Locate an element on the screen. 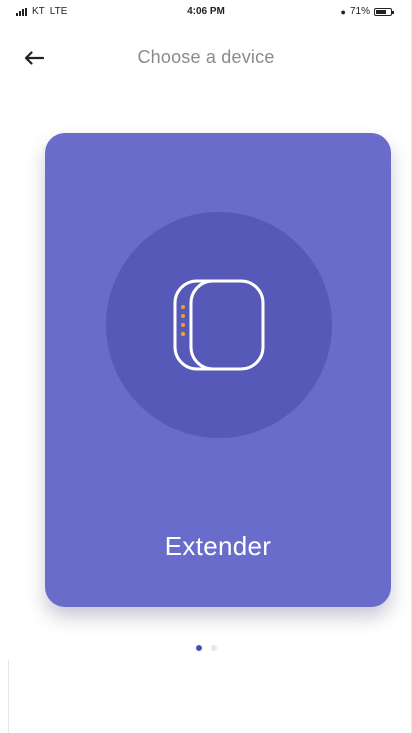 Image resolution: width=412 pixels, height=733 pixels. battery-percent: 71% is located at coordinates (359, 11).